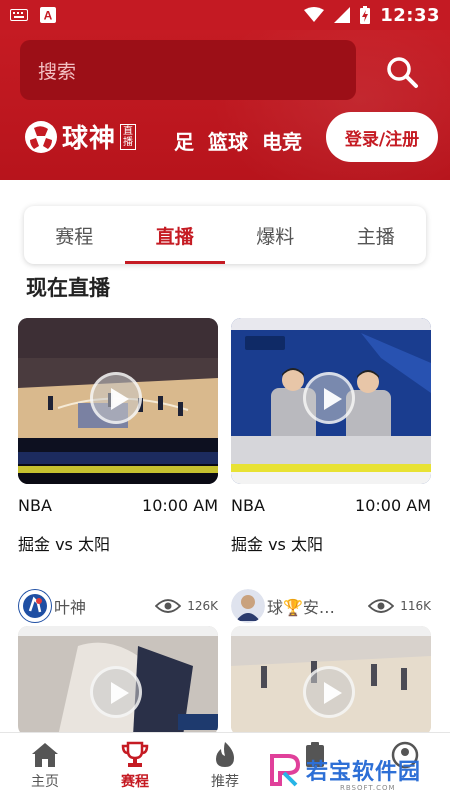 Image resolution: width=450 pixels, height=800 pixels. What do you see at coordinates (57, 71) in the screenshot?
I see `search-placeholder: 搜索` at bounding box center [57, 71].